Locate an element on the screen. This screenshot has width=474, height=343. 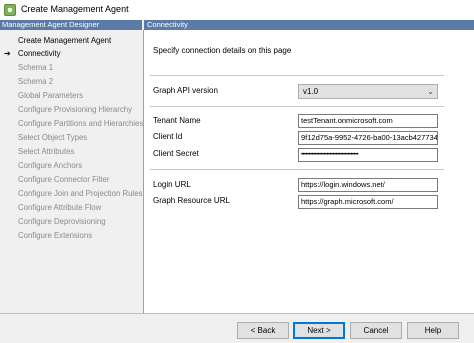
main-header: Connectivity is located at coordinates (309, 25).